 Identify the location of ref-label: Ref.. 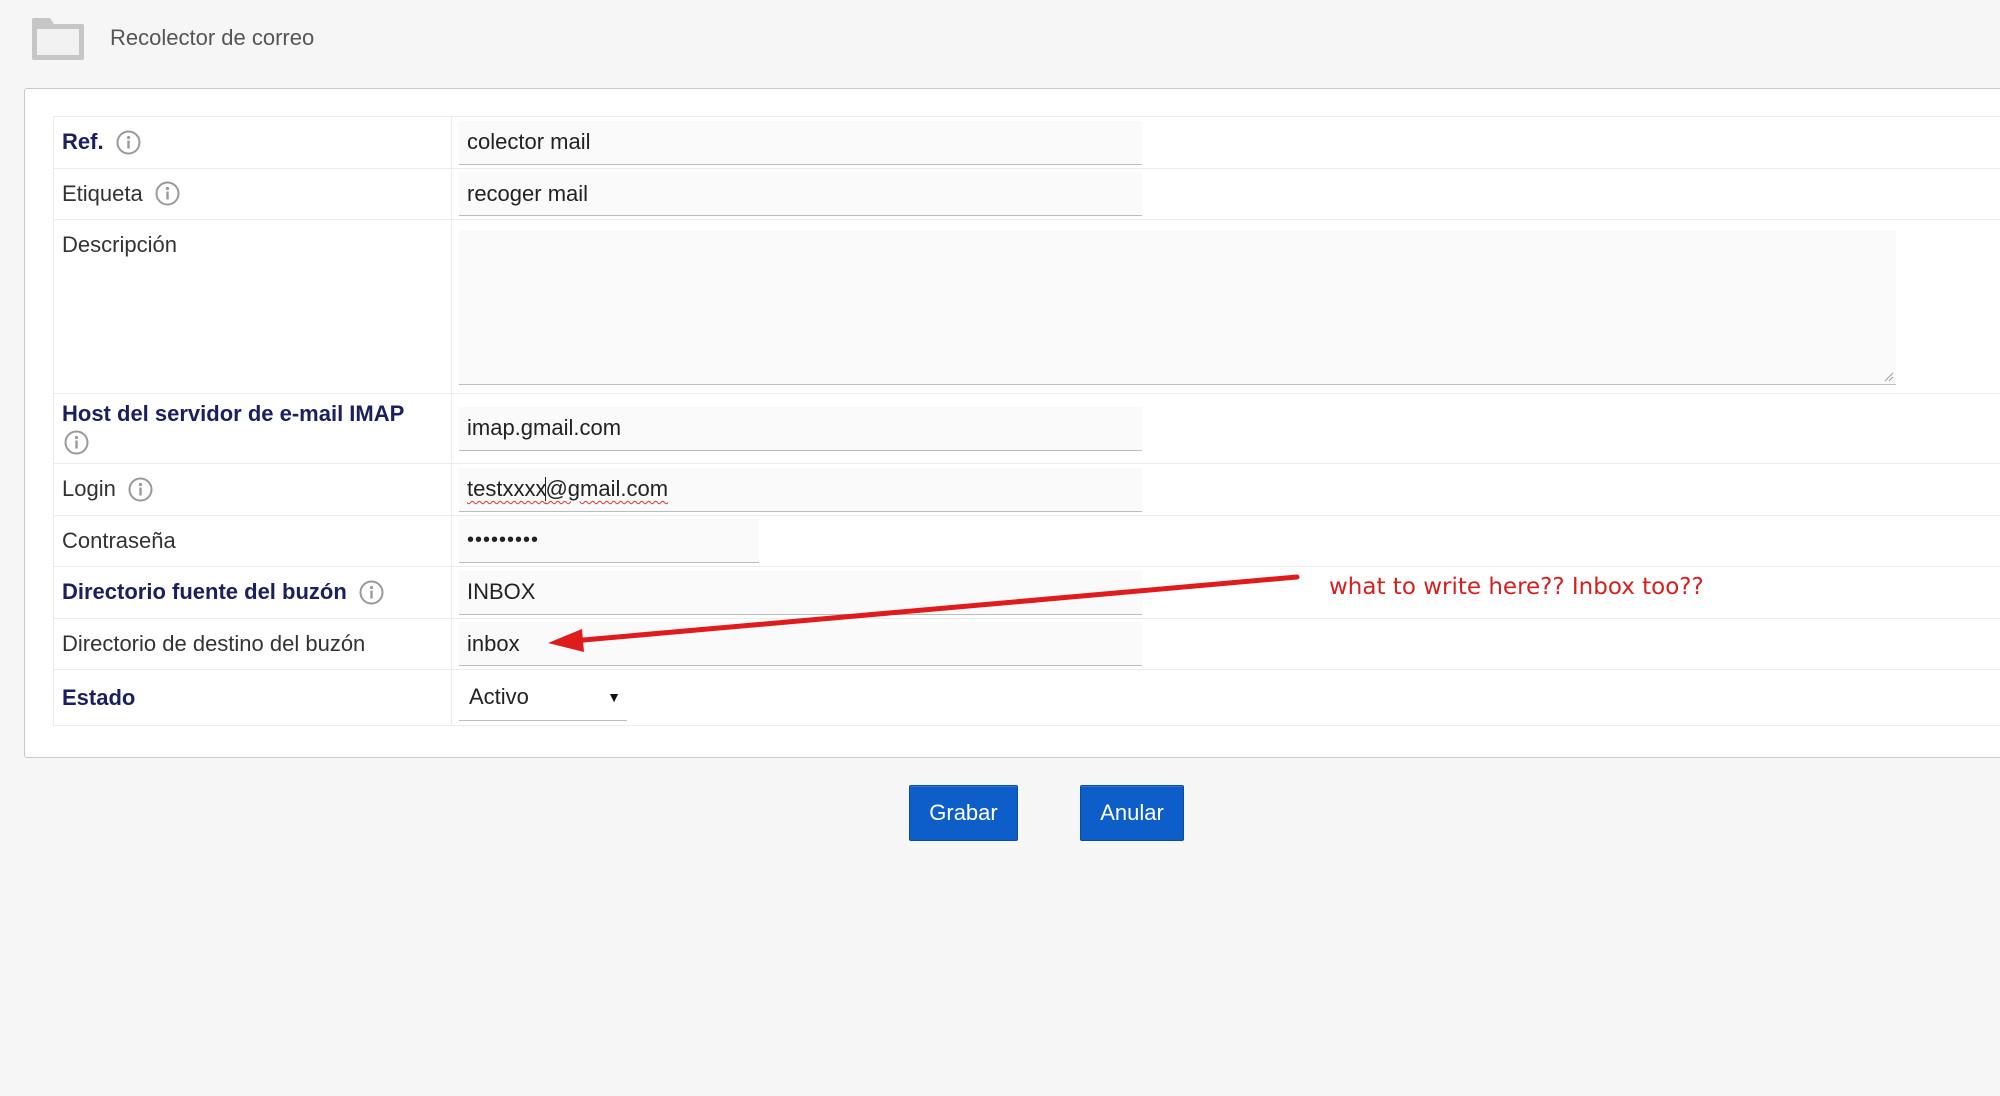
(252, 142).